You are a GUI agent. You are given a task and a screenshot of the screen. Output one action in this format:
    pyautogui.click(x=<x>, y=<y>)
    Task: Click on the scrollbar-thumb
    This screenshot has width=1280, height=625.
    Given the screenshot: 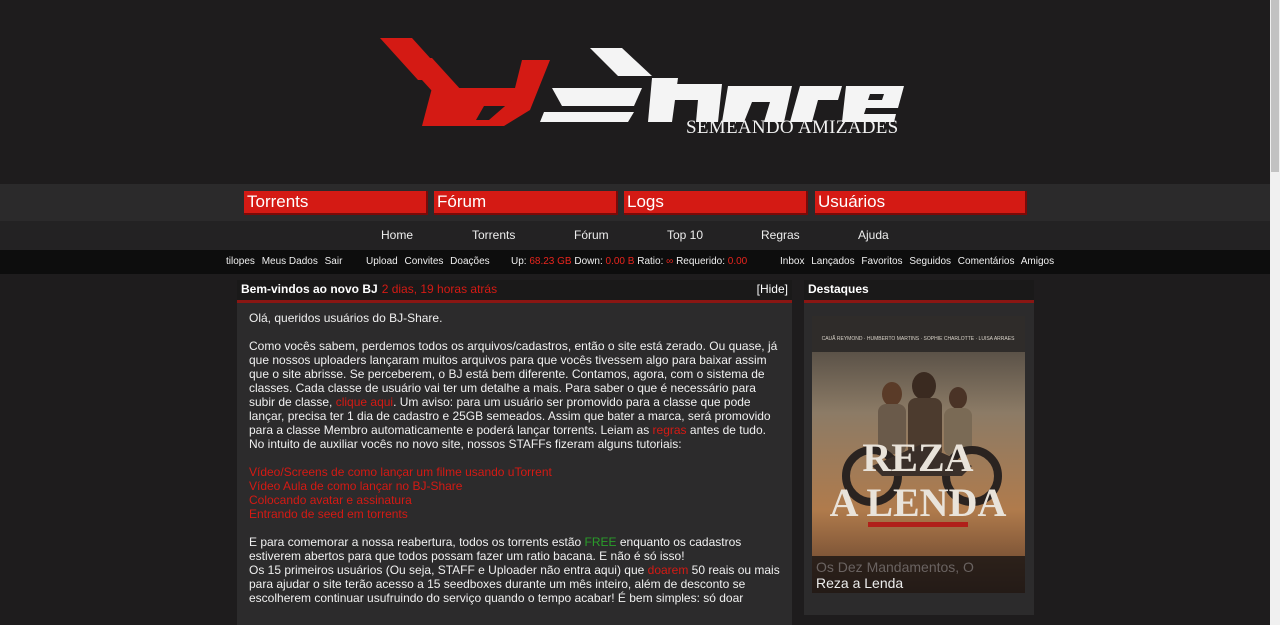 What is the action you would take?
    pyautogui.click(x=1275, y=86)
    